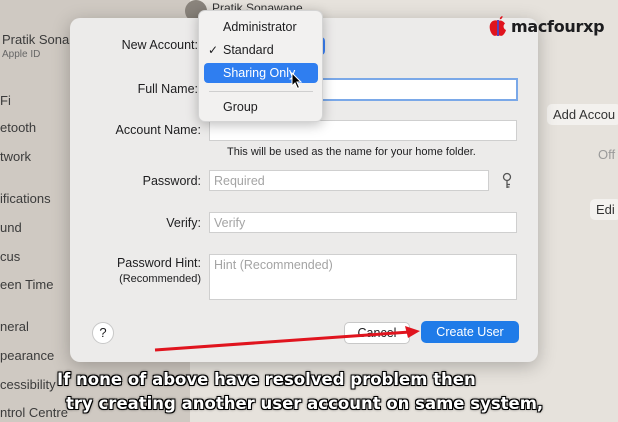 This screenshot has height=422, width=618. I want to click on key-icon, so click(507, 181).